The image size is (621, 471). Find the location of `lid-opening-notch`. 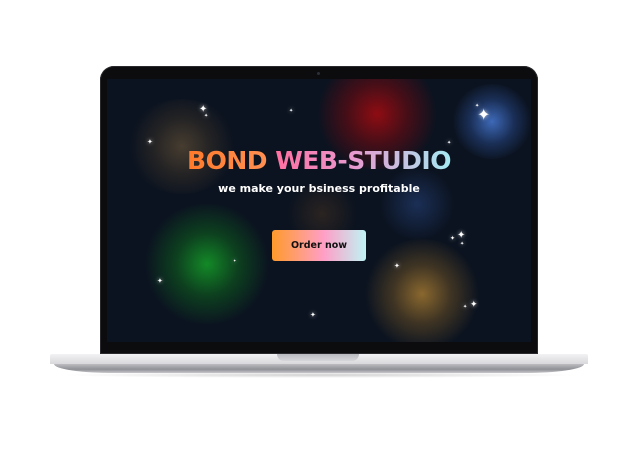

lid-opening-notch is located at coordinates (318, 357).